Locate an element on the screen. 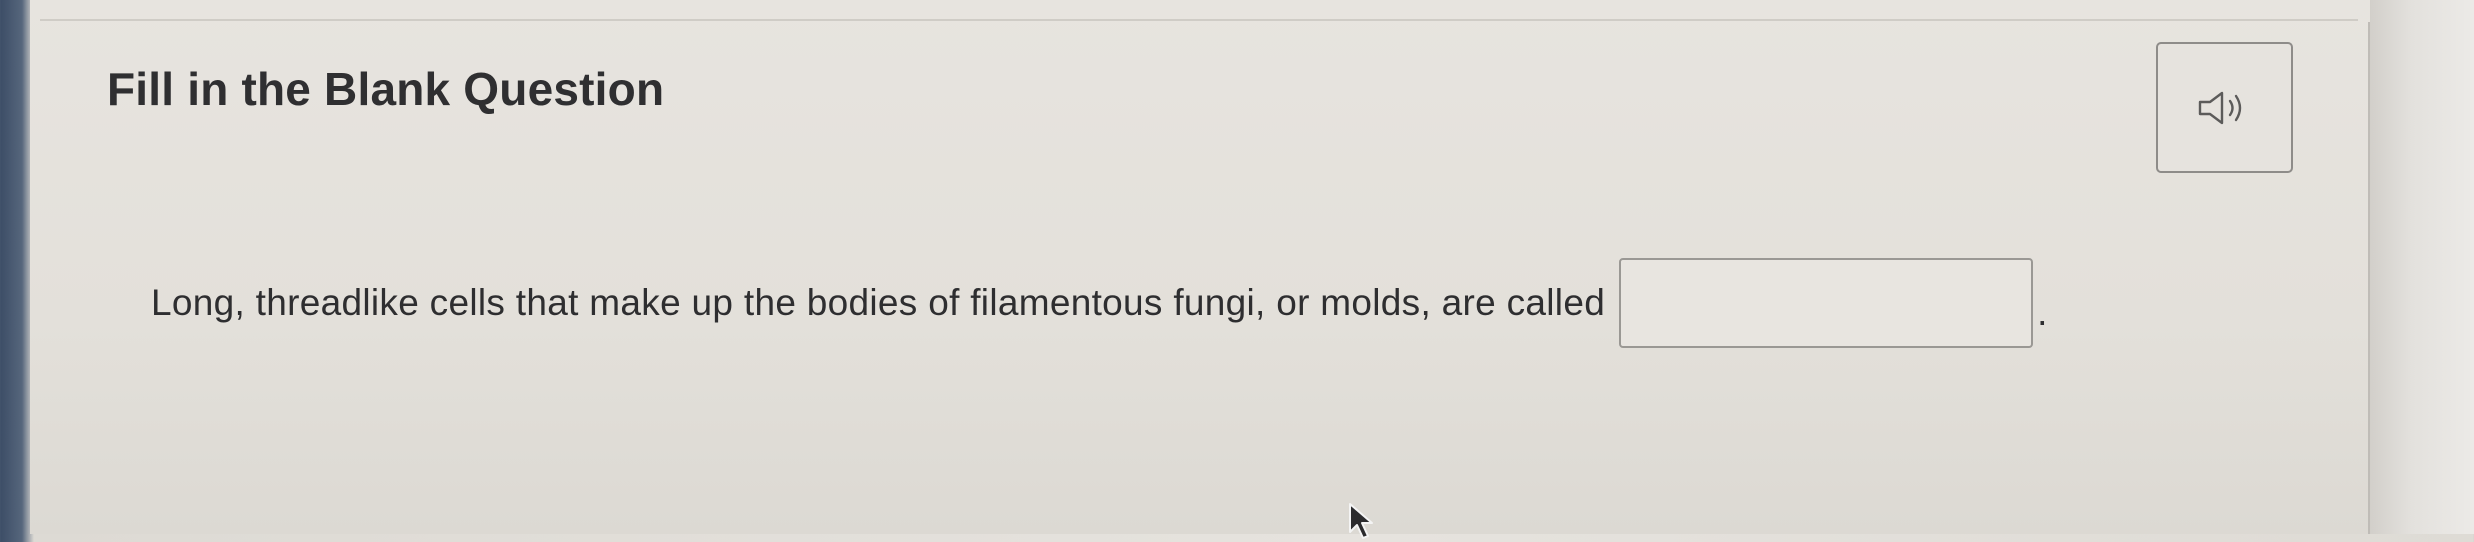 The width and height of the screenshot is (2474, 542). right-bezel is located at coordinates (2422, 267).